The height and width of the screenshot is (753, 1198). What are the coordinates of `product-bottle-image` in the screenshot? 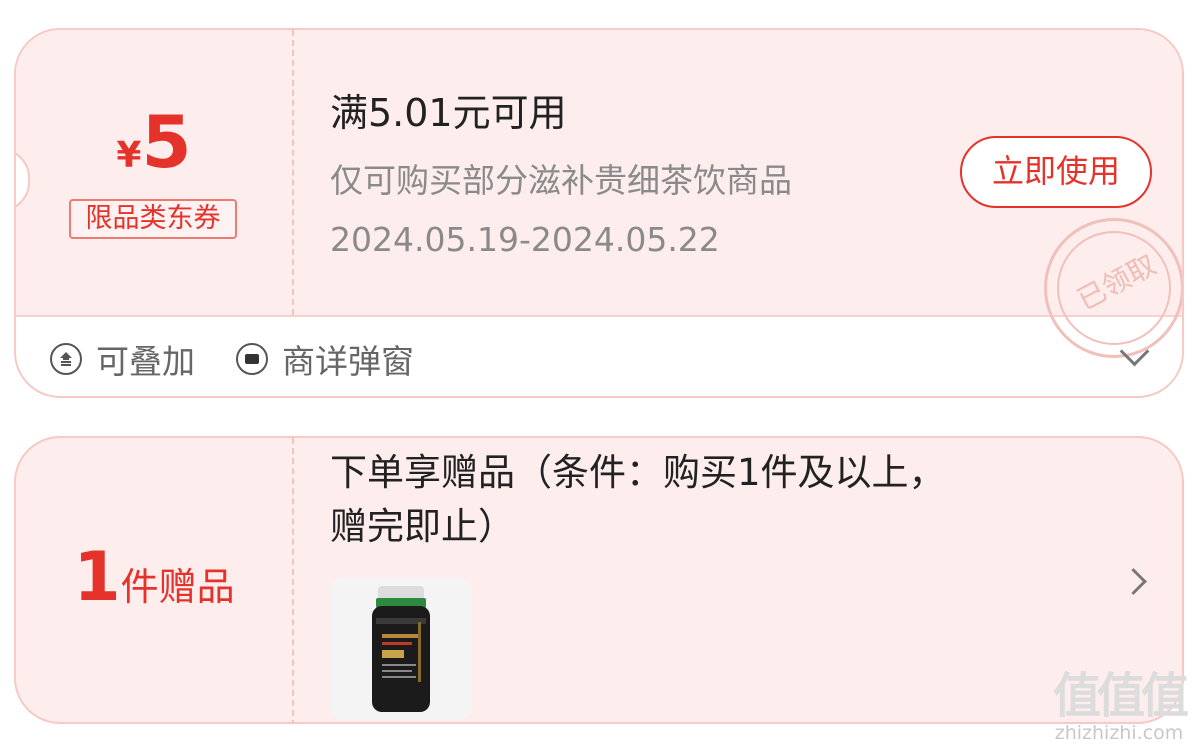 It's located at (401, 649).